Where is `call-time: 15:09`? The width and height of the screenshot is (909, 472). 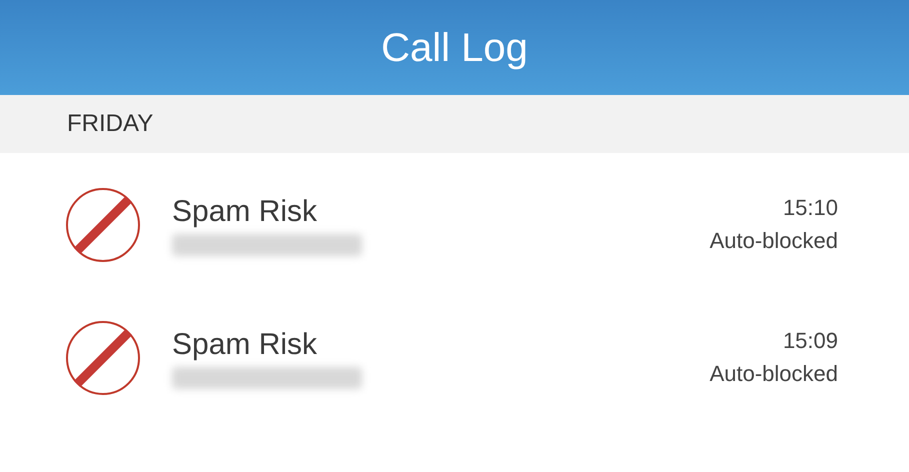
call-time: 15:09 is located at coordinates (810, 340).